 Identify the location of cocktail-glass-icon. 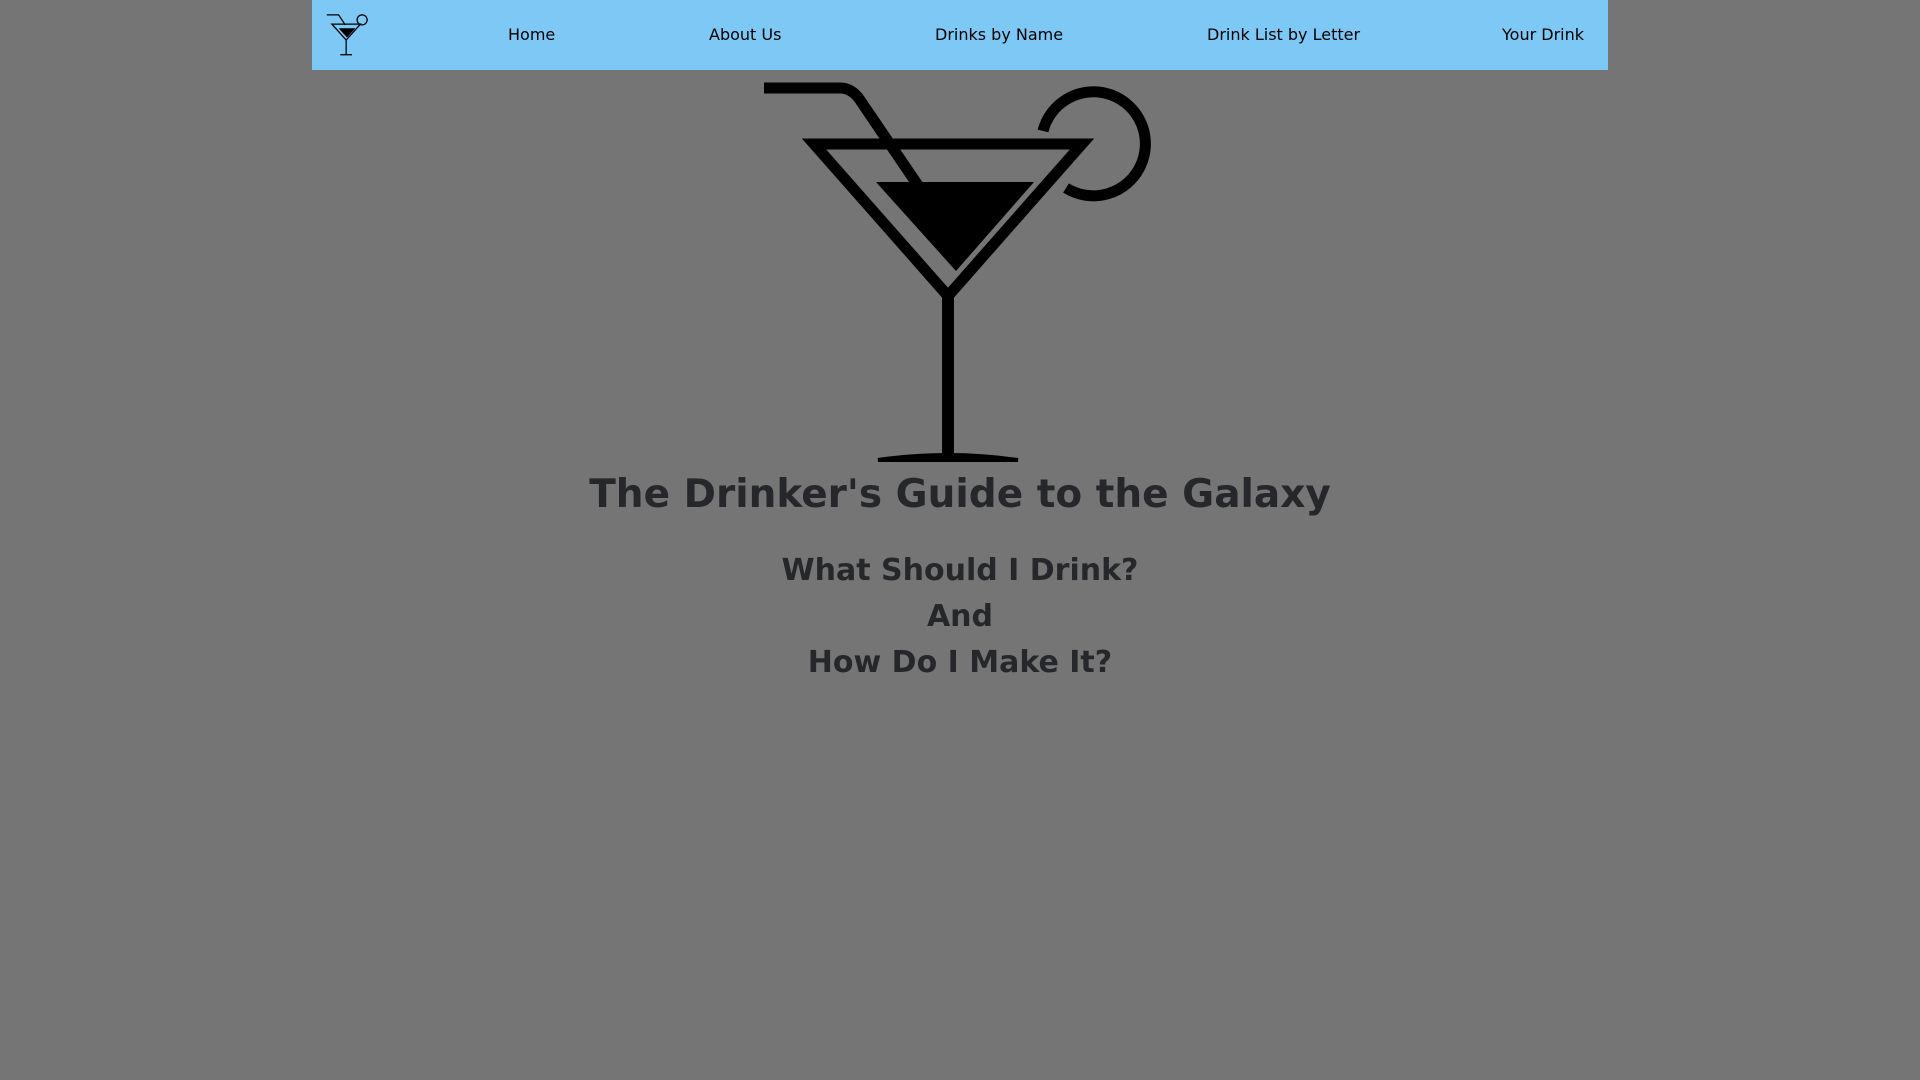
(960, 270).